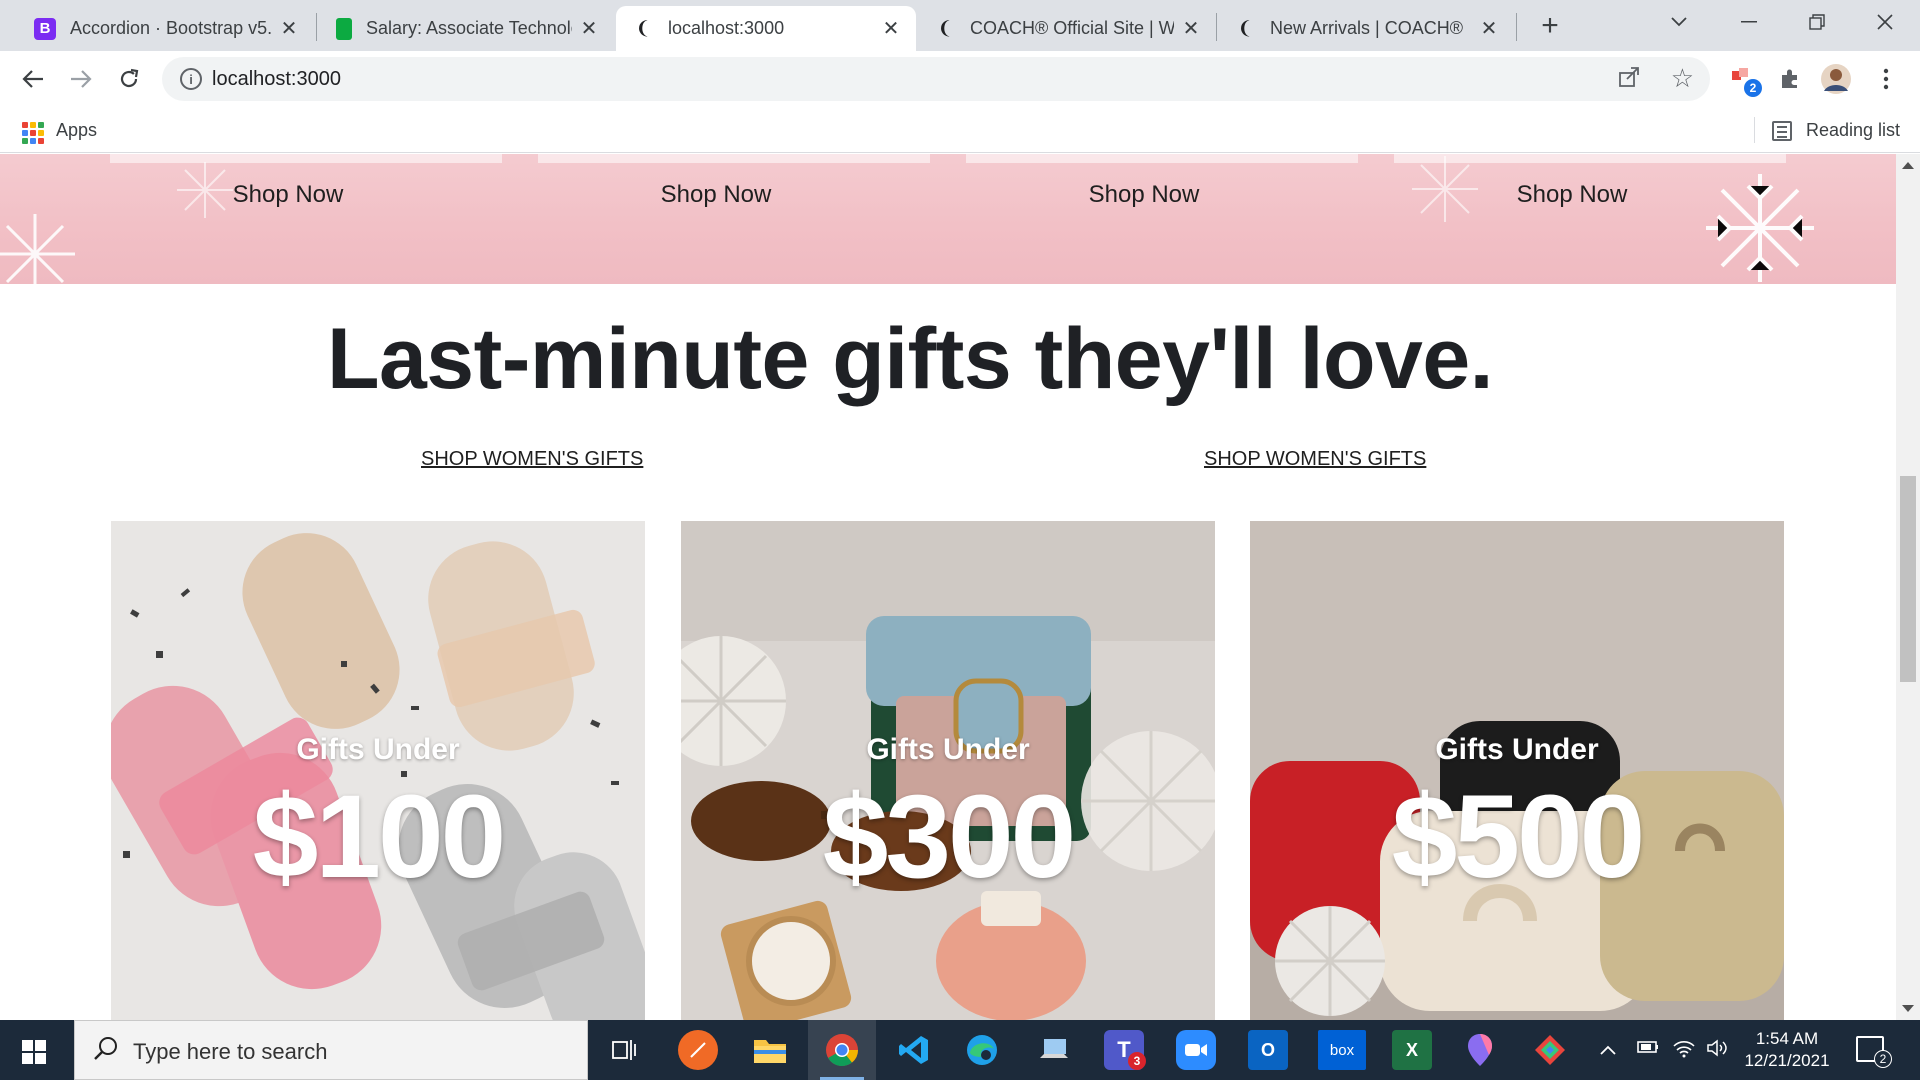 The height and width of the screenshot is (1080, 1920). Describe the element at coordinates (230, 1051) in the screenshot. I see `search-placeholder: Type here to search` at that location.